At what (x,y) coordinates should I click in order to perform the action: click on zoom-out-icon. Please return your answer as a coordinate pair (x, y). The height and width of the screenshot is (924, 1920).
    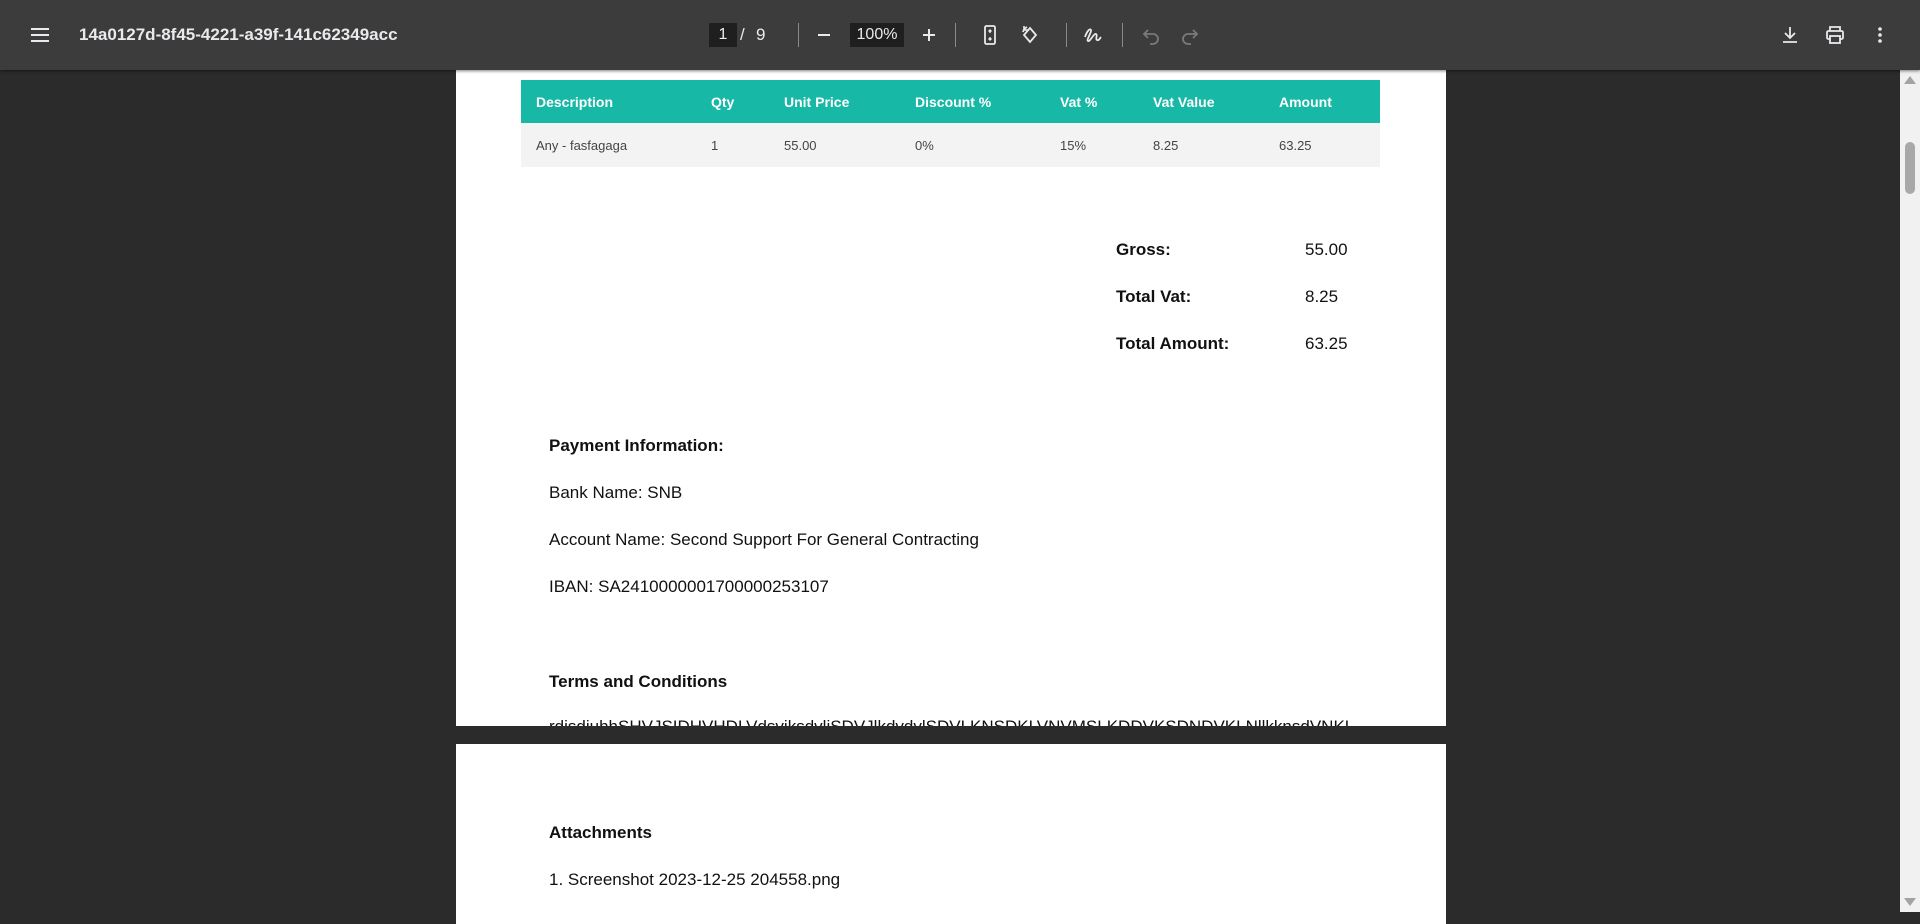
    Looking at the image, I should click on (824, 35).